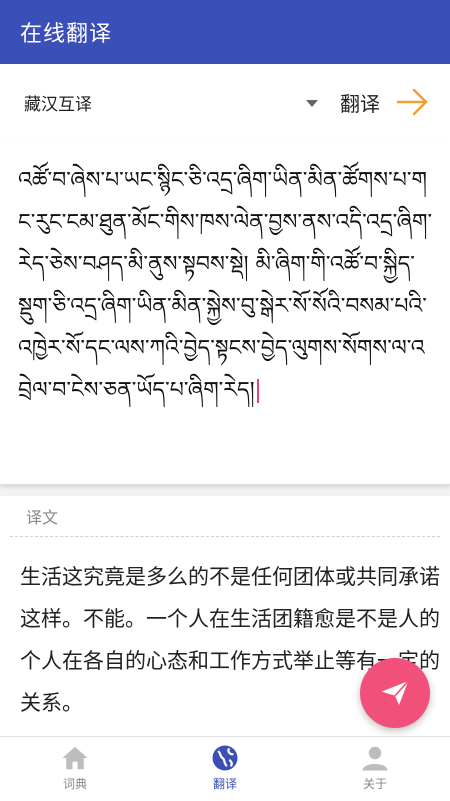 Image resolution: width=450 pixels, height=801 pixels. What do you see at coordinates (390, 102) in the screenshot?
I see `translate-button: 翻译` at bounding box center [390, 102].